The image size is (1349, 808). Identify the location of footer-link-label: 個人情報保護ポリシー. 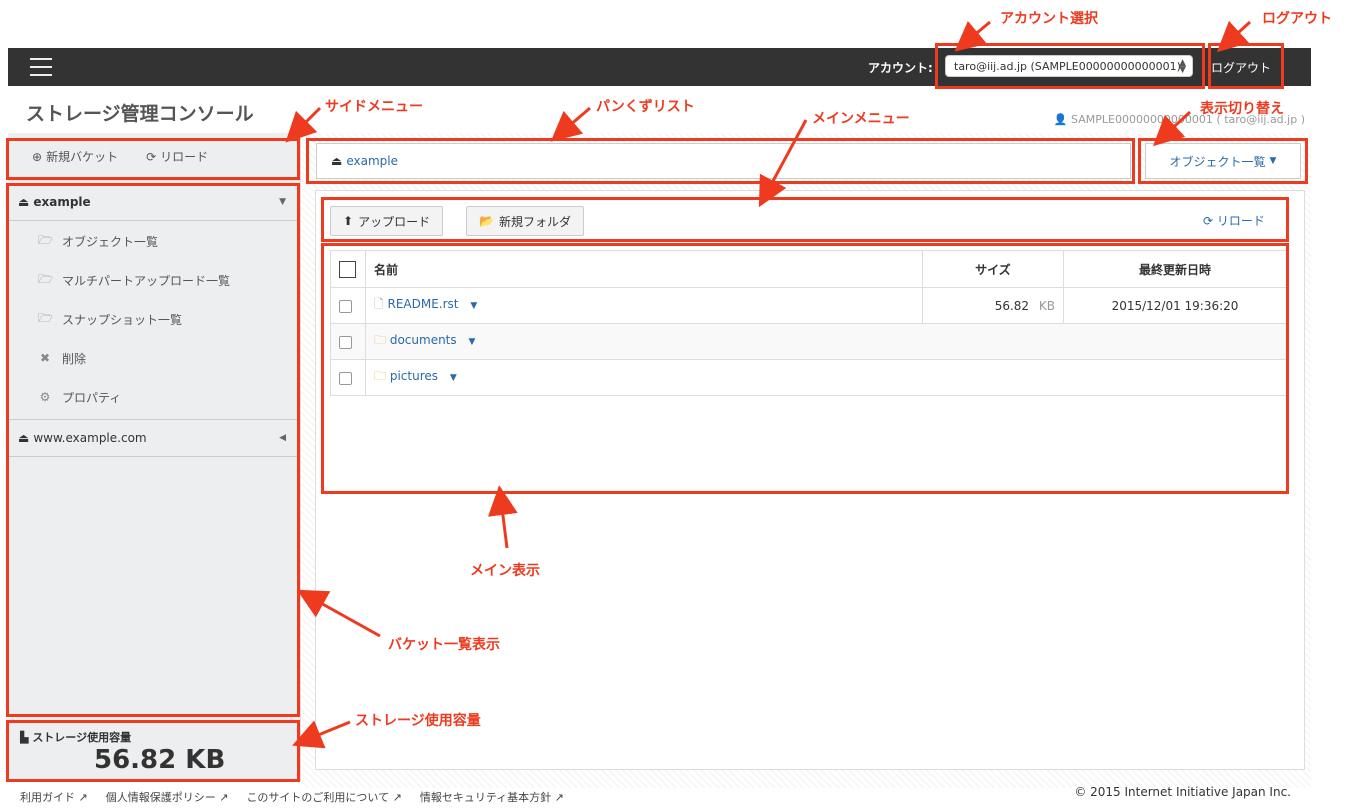
(160, 797).